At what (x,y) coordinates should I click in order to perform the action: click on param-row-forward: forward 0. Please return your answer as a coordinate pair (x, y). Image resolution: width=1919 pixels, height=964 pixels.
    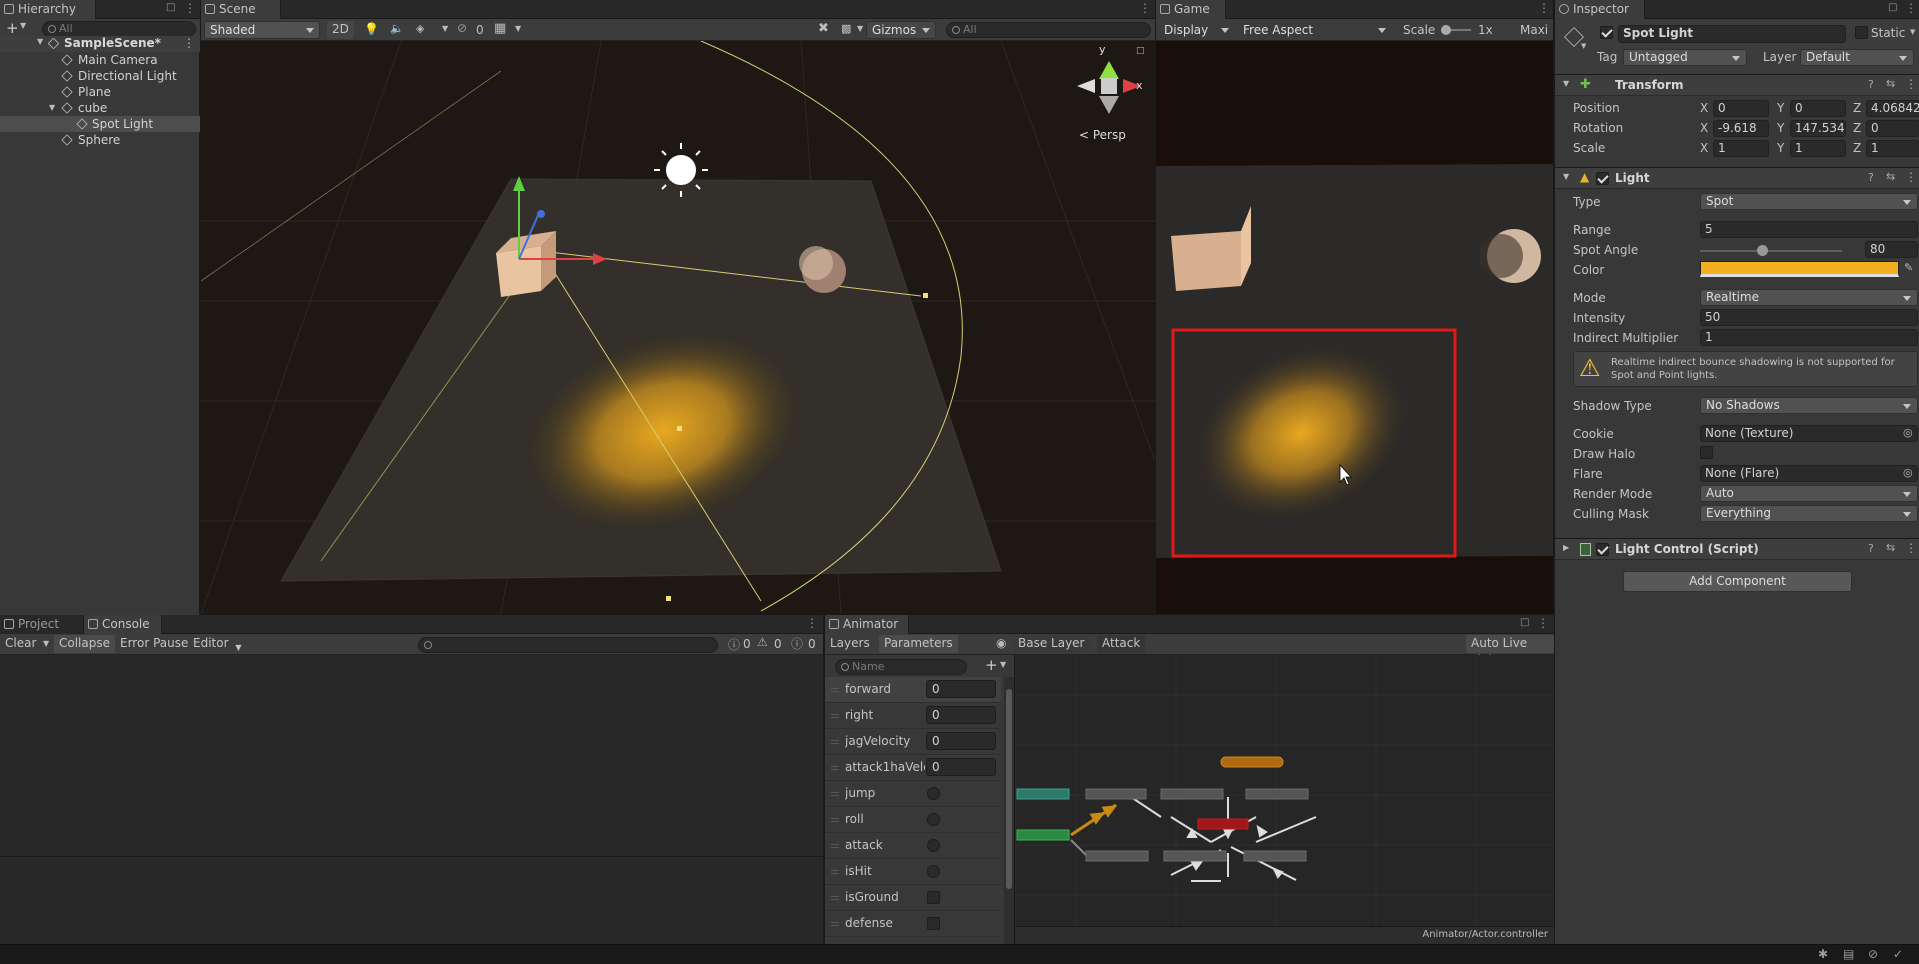
    Looking at the image, I should click on (913, 690).